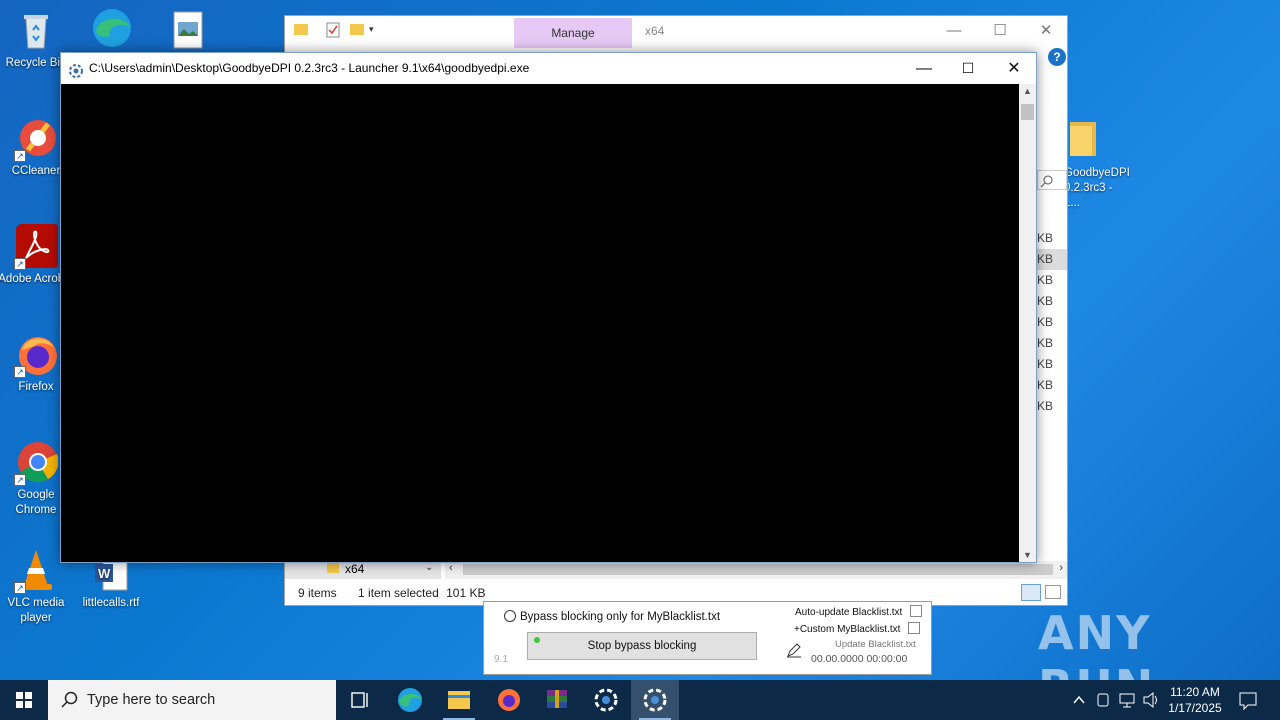  I want to click on clock-time: 11:20 AM, so click(1195, 692).